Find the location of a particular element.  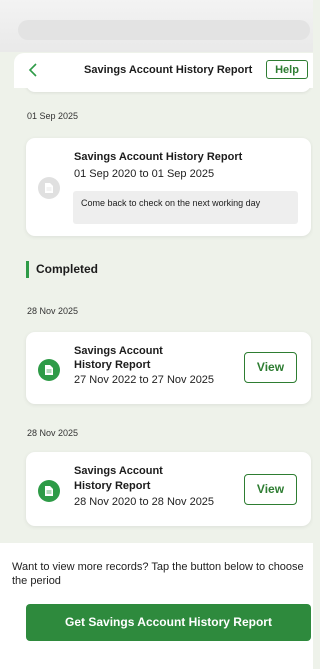

page-header: Savings Account History Report Help is located at coordinates (163, 70).